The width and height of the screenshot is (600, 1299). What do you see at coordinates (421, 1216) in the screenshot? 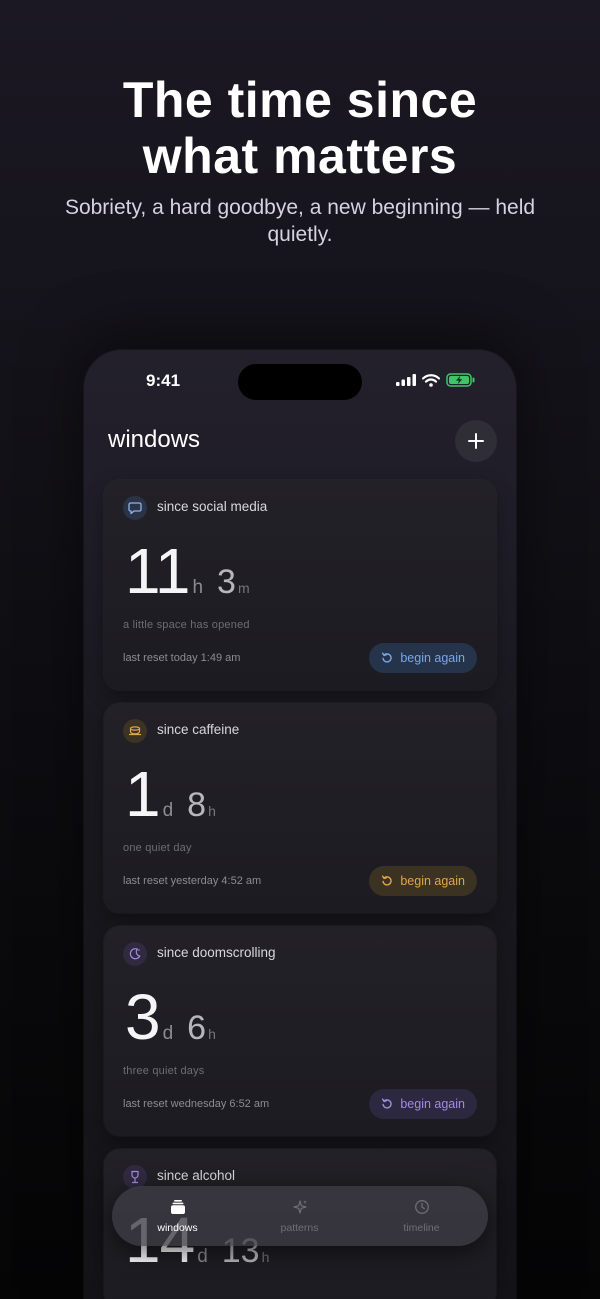
I see `tab-timeline: timeline` at bounding box center [421, 1216].